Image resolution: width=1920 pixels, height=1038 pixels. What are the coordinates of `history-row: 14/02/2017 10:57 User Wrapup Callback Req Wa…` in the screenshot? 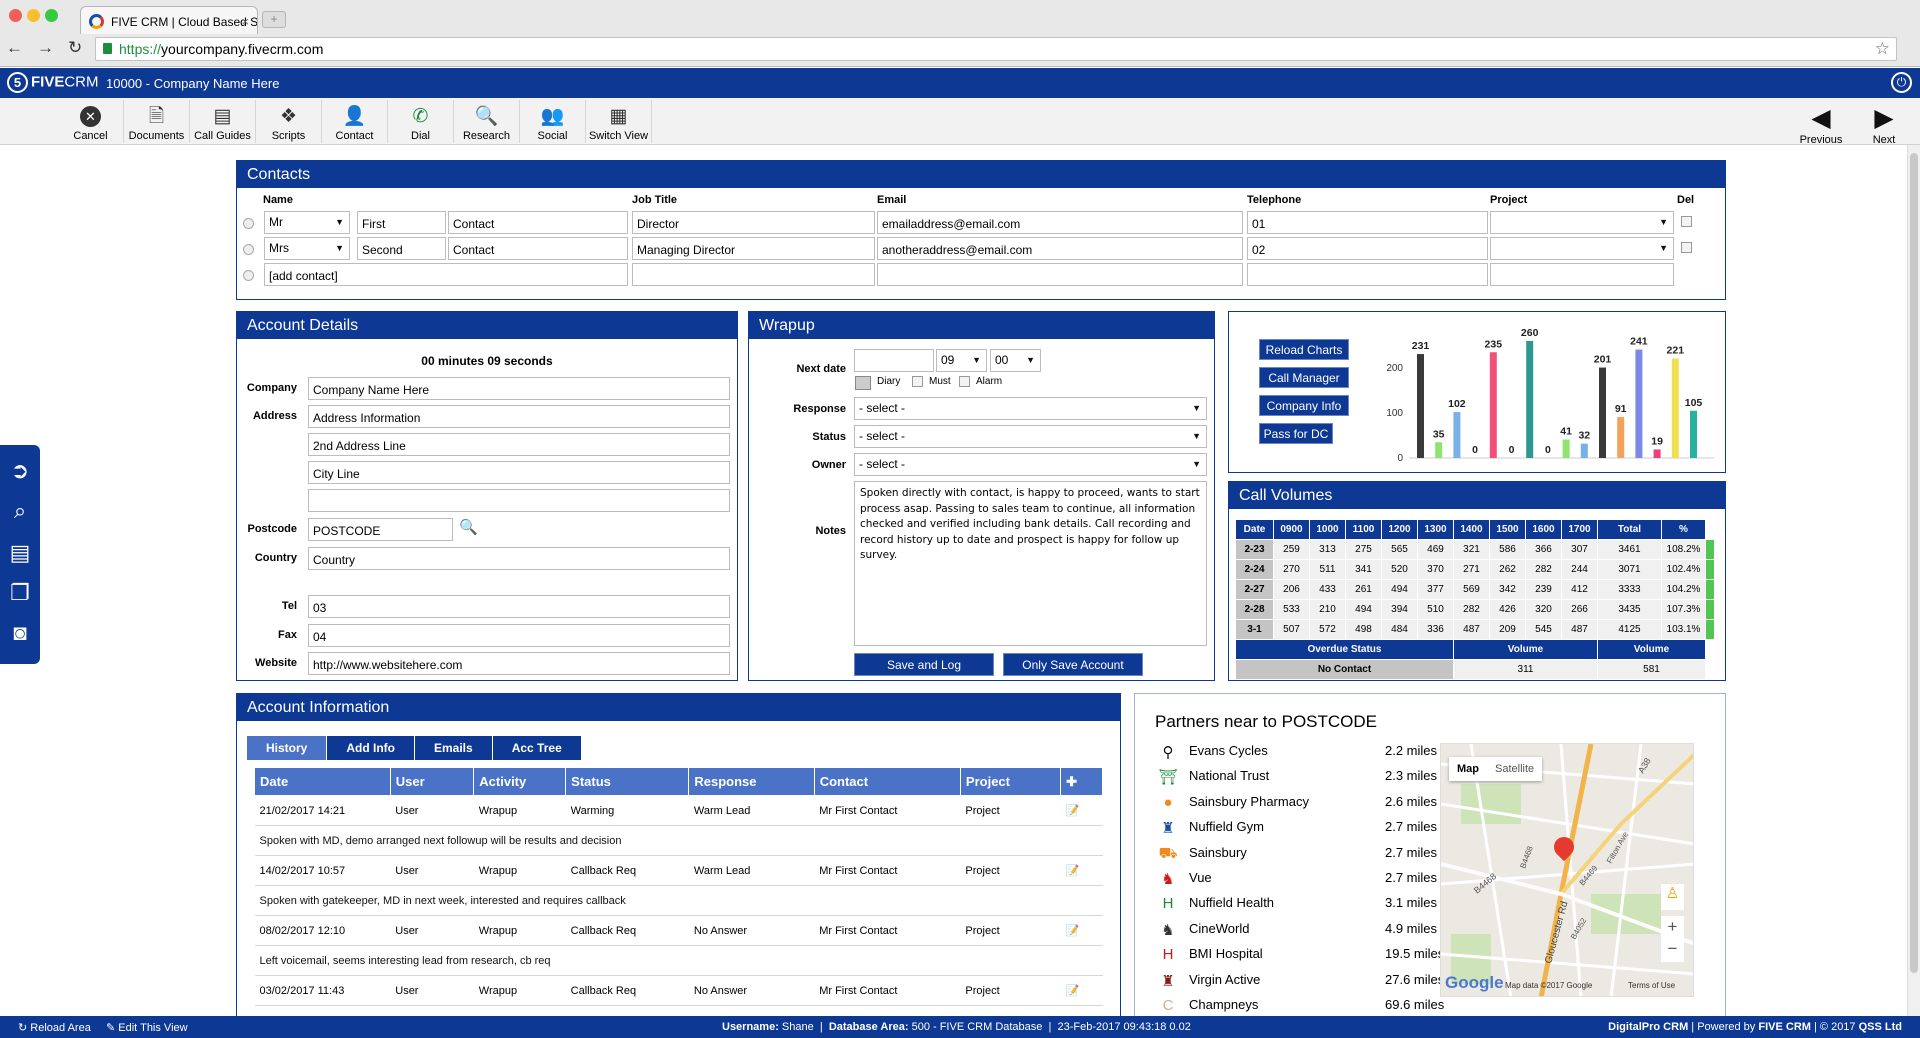 It's located at (678, 870).